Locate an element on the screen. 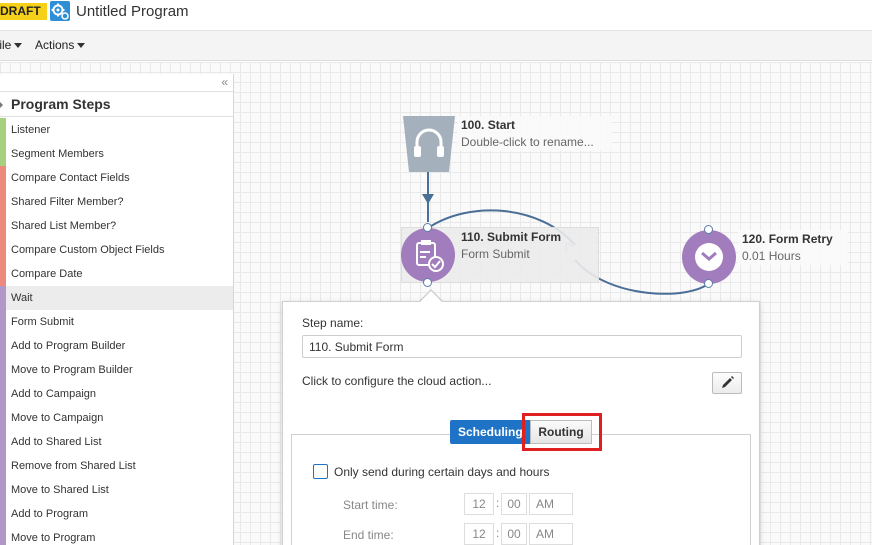 Image resolution: width=872 pixels, height=545 pixels. sidebar-step-label: Remove from Shared List is located at coordinates (73, 466).